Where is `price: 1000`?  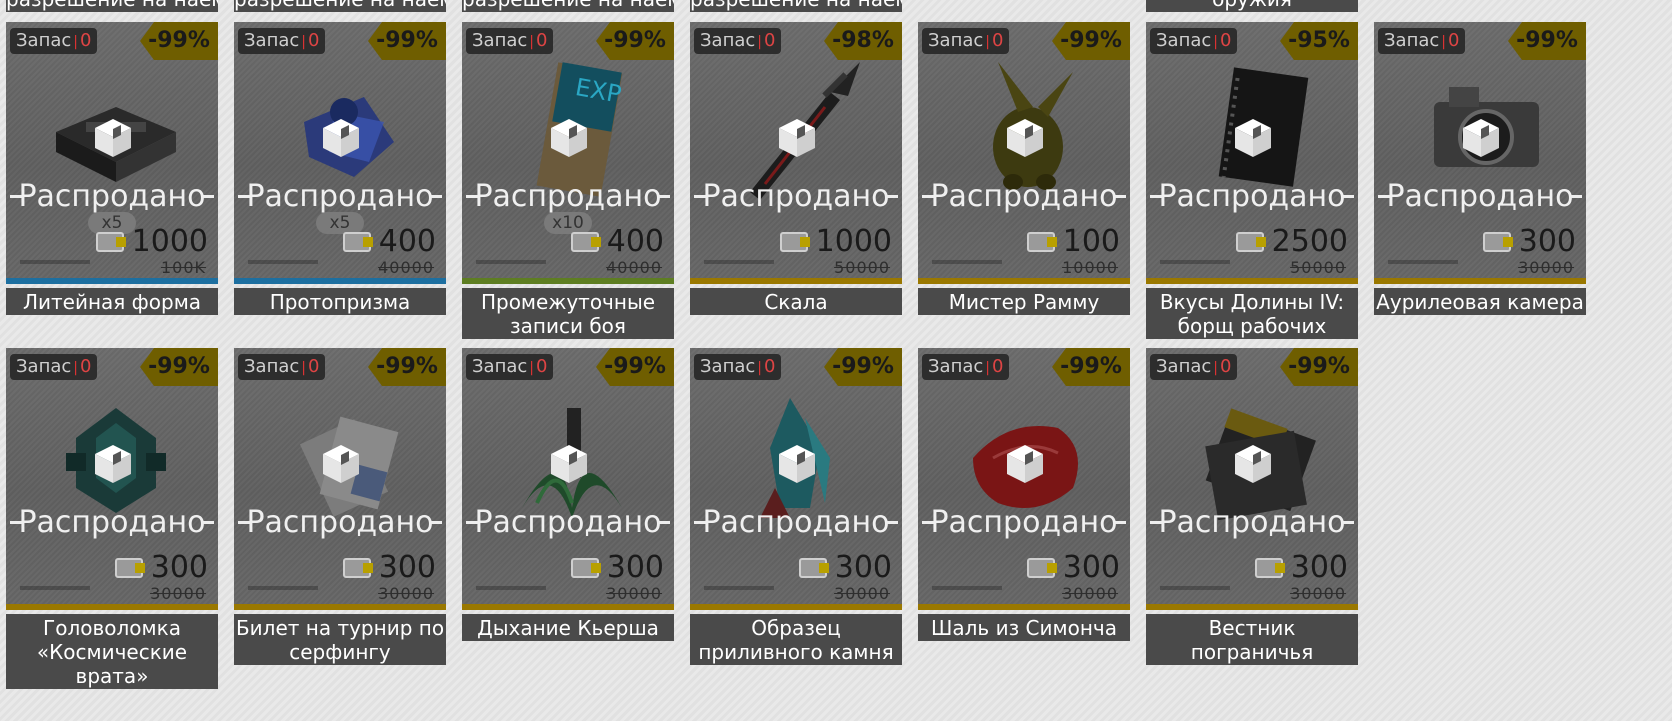 price: 1000 is located at coordinates (835, 242).